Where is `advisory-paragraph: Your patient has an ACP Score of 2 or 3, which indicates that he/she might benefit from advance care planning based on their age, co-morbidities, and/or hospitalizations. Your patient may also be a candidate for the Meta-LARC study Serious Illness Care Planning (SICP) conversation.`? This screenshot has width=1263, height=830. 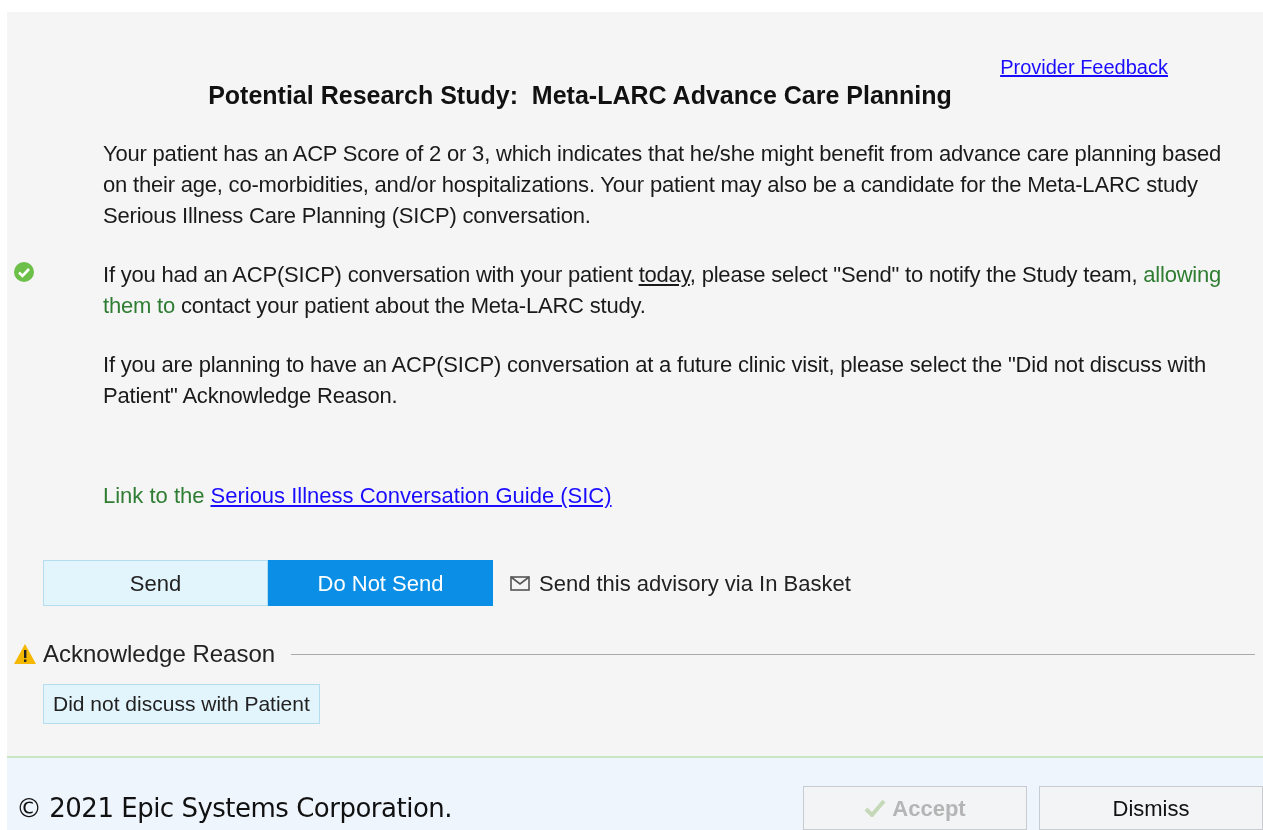 advisory-paragraph: Your patient has an ACP Score of 2 or 3, which indicates that he/she might benefit from advance care planning based on their age, co-morbidities, and/or hospitalizations. Your patient may also be a candidate for the Meta-LARC study Serious Illness Care Planning (SICP) conversation. is located at coordinates (663, 185).